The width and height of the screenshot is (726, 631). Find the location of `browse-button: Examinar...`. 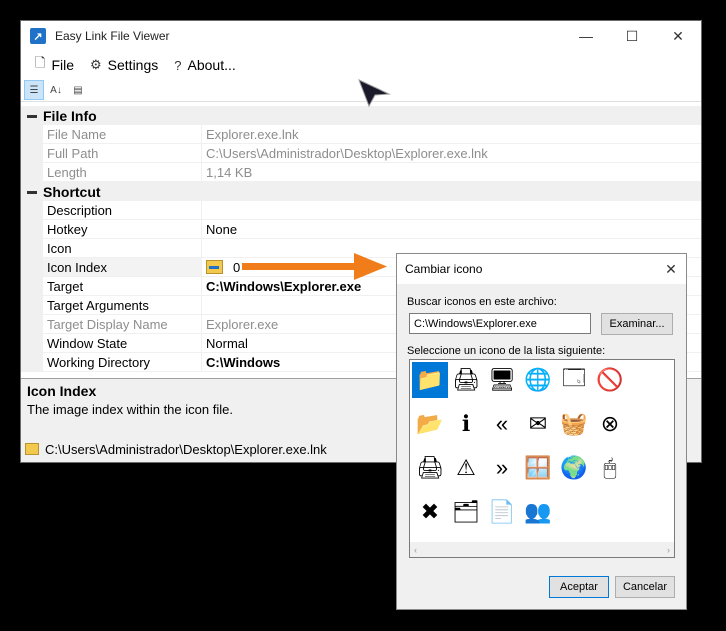

browse-button: Examinar... is located at coordinates (637, 324).